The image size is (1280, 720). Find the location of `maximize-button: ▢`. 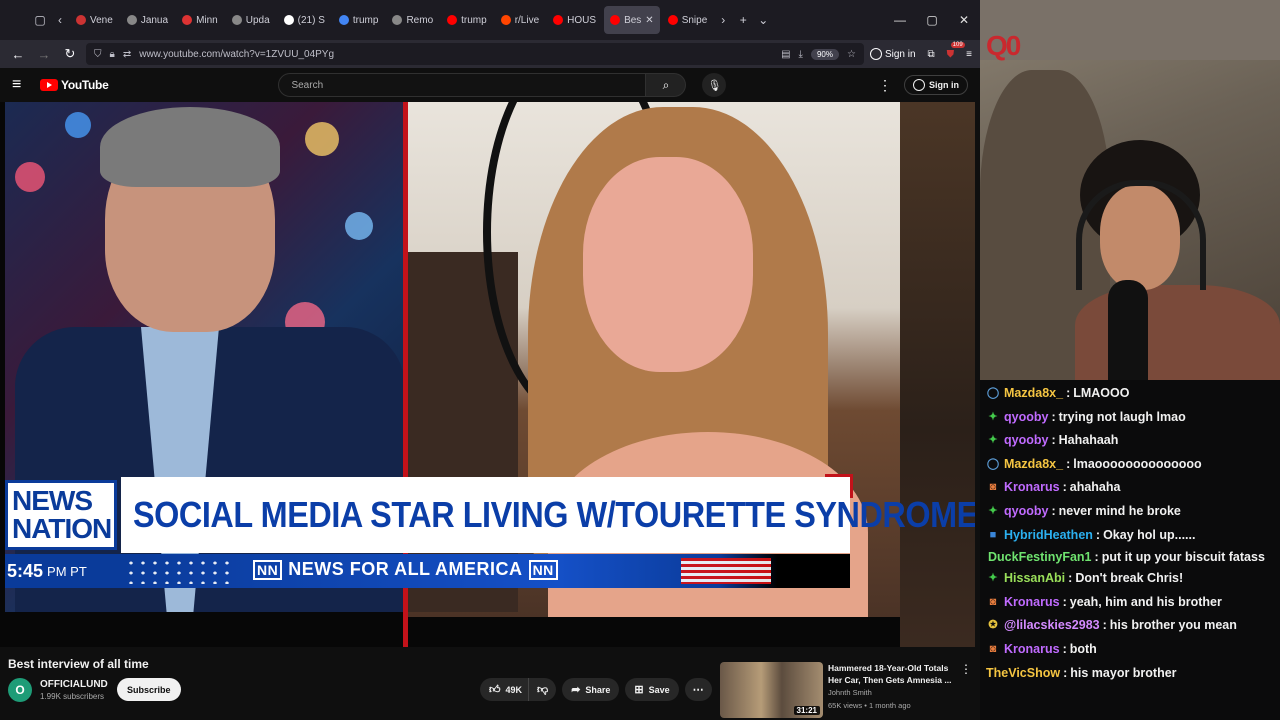

maximize-button: ▢ is located at coordinates (932, 20).